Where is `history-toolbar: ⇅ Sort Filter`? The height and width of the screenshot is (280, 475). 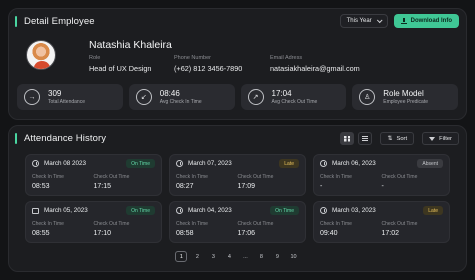
history-toolbar: ⇅ Sort Filter is located at coordinates (399, 138).